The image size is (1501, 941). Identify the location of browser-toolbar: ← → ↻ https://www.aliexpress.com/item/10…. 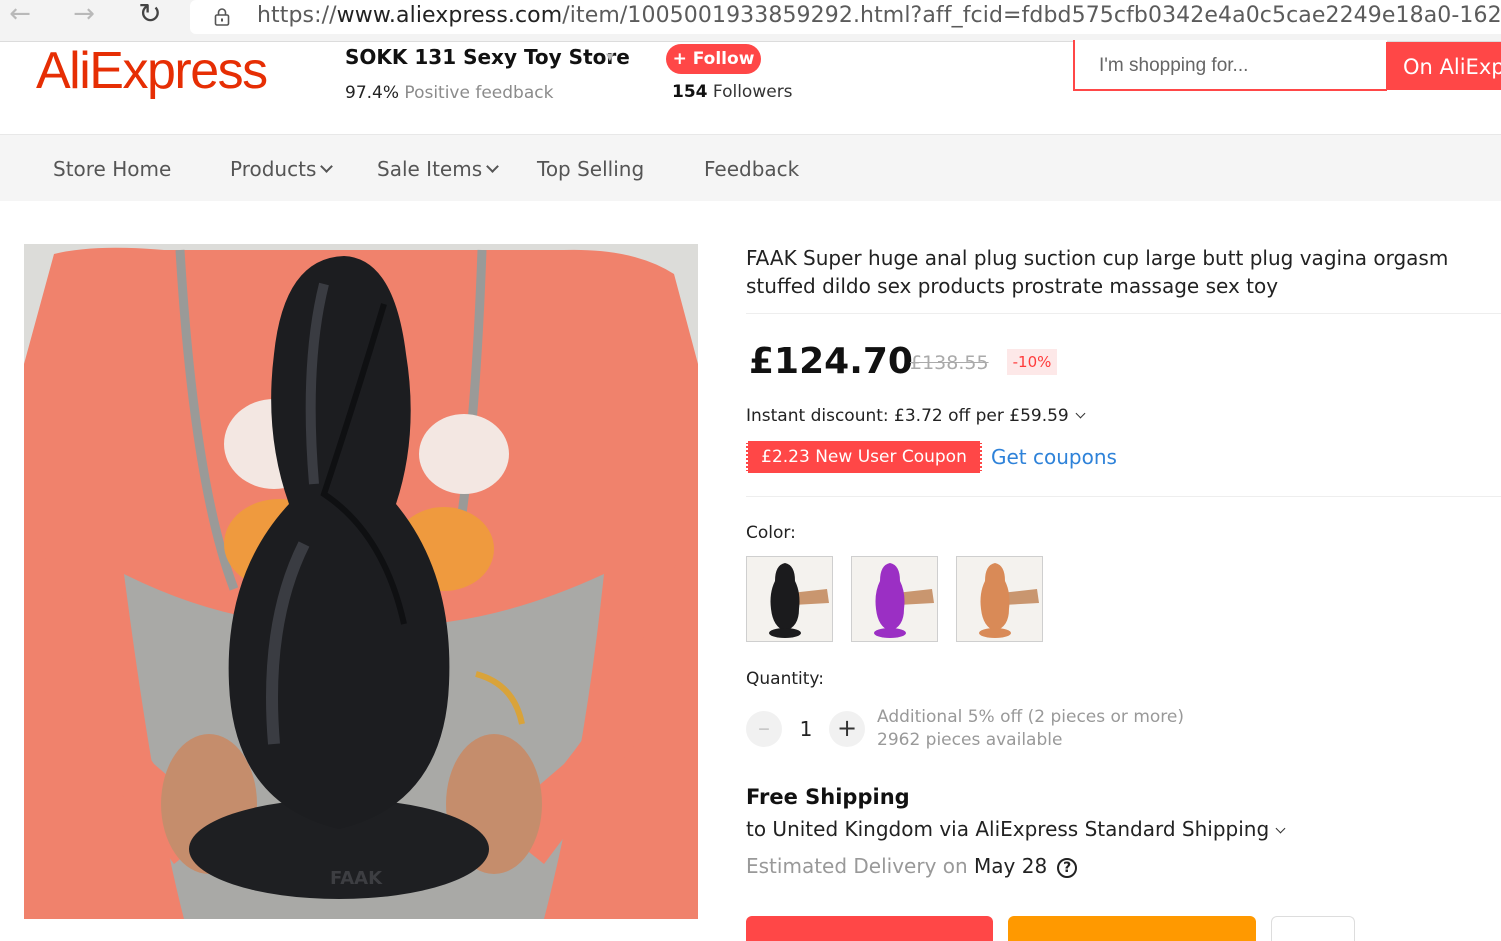
(750, 21).